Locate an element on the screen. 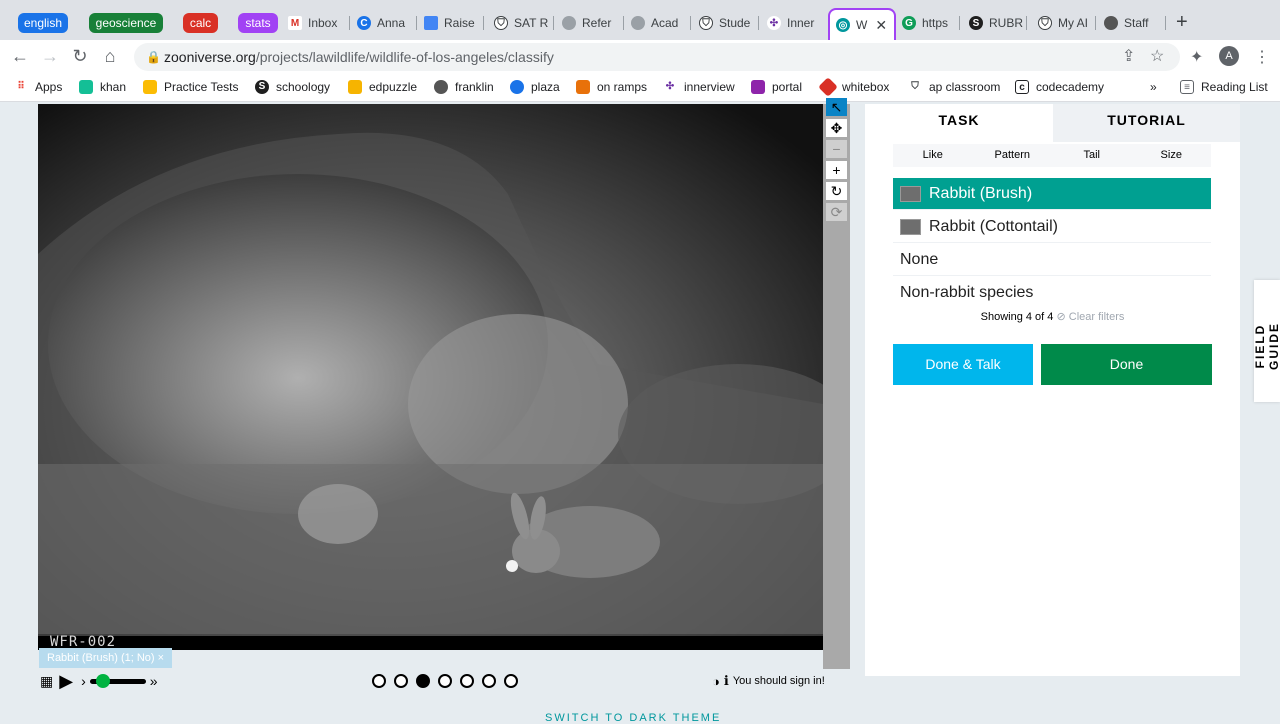 The image size is (1280, 724). tab-task: TASK is located at coordinates (959, 123).